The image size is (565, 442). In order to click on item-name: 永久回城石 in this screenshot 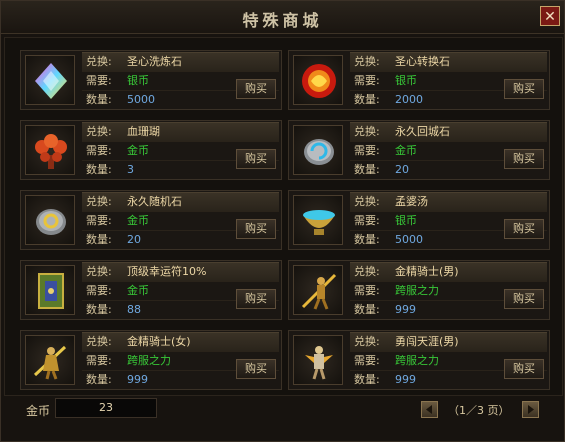, I will do `click(422, 131)`.